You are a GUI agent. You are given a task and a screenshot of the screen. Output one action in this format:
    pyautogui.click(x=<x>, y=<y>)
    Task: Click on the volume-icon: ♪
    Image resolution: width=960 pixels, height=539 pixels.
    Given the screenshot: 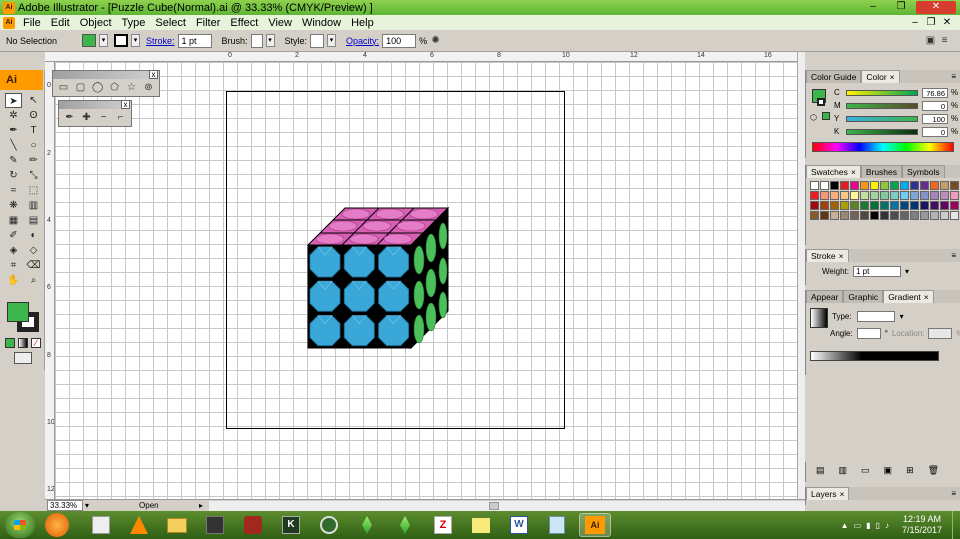 What is the action you would take?
    pyautogui.click(x=887, y=525)
    